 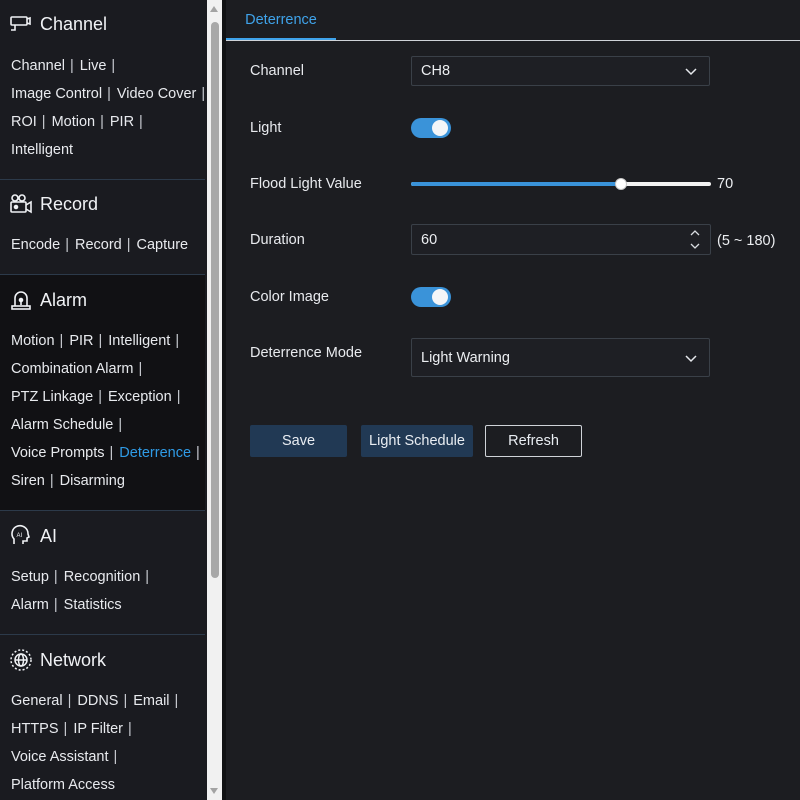 What do you see at coordinates (35, 245) in the screenshot?
I see `menu-item-encode: Encode` at bounding box center [35, 245].